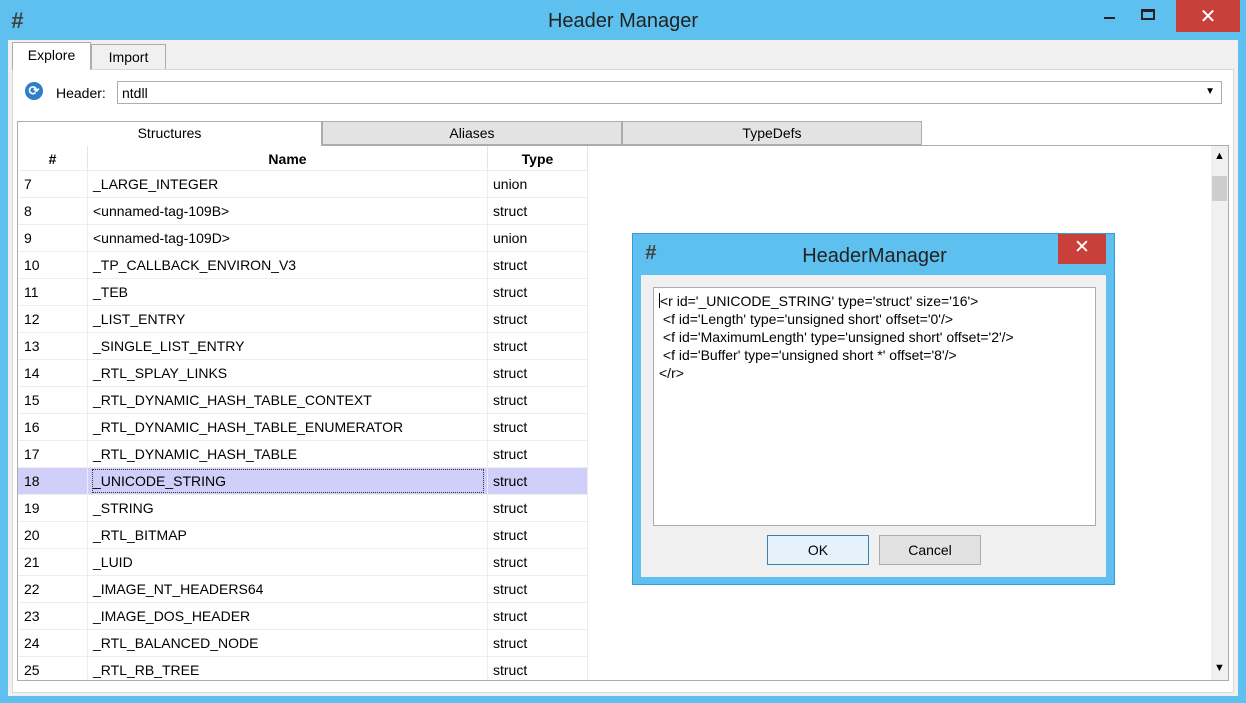  Describe the element at coordinates (51, 56) in the screenshot. I see `tab-explore: Explore` at that location.